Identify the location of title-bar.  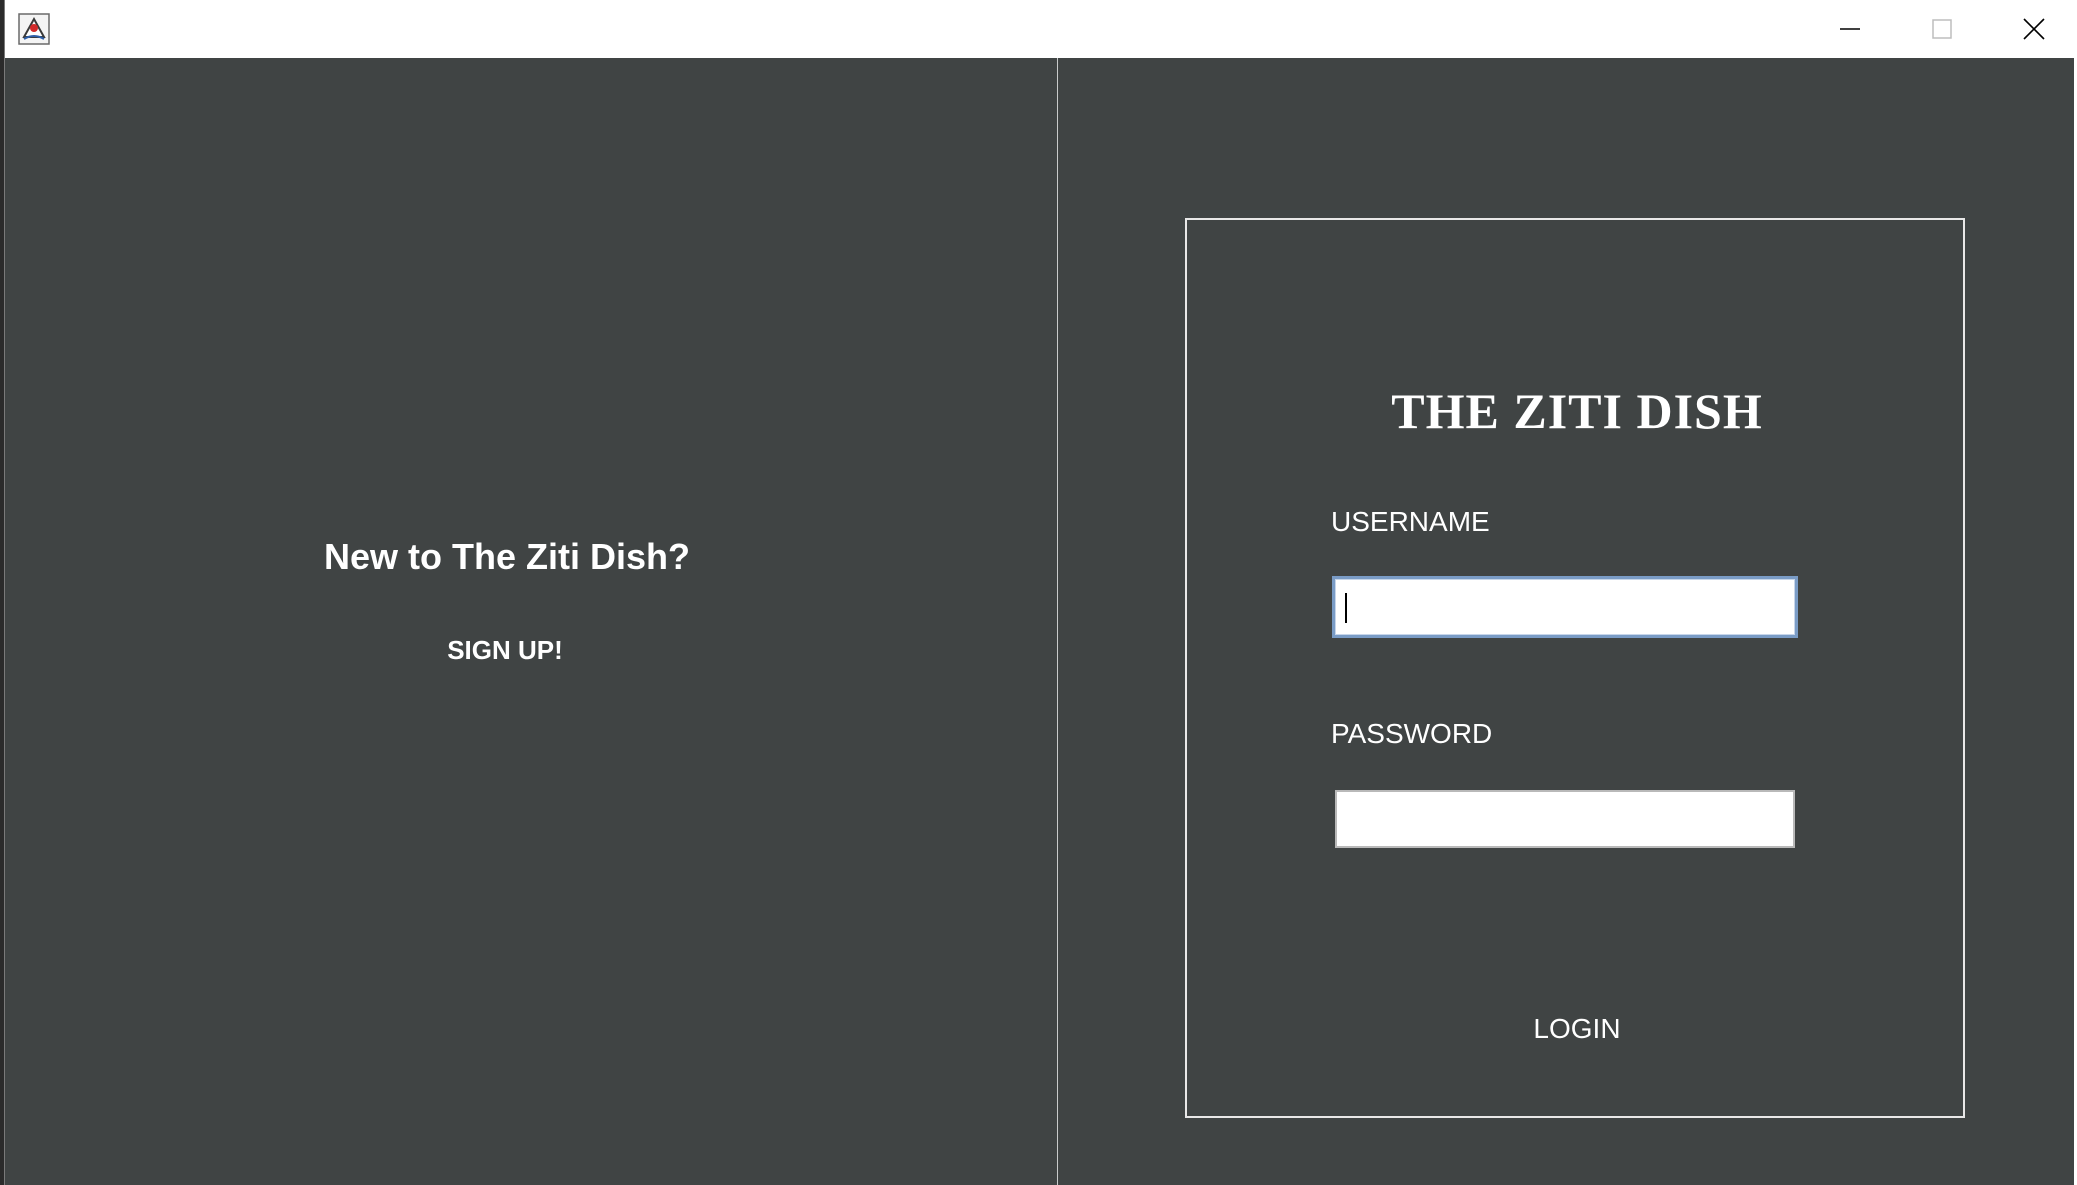
(1041, 29).